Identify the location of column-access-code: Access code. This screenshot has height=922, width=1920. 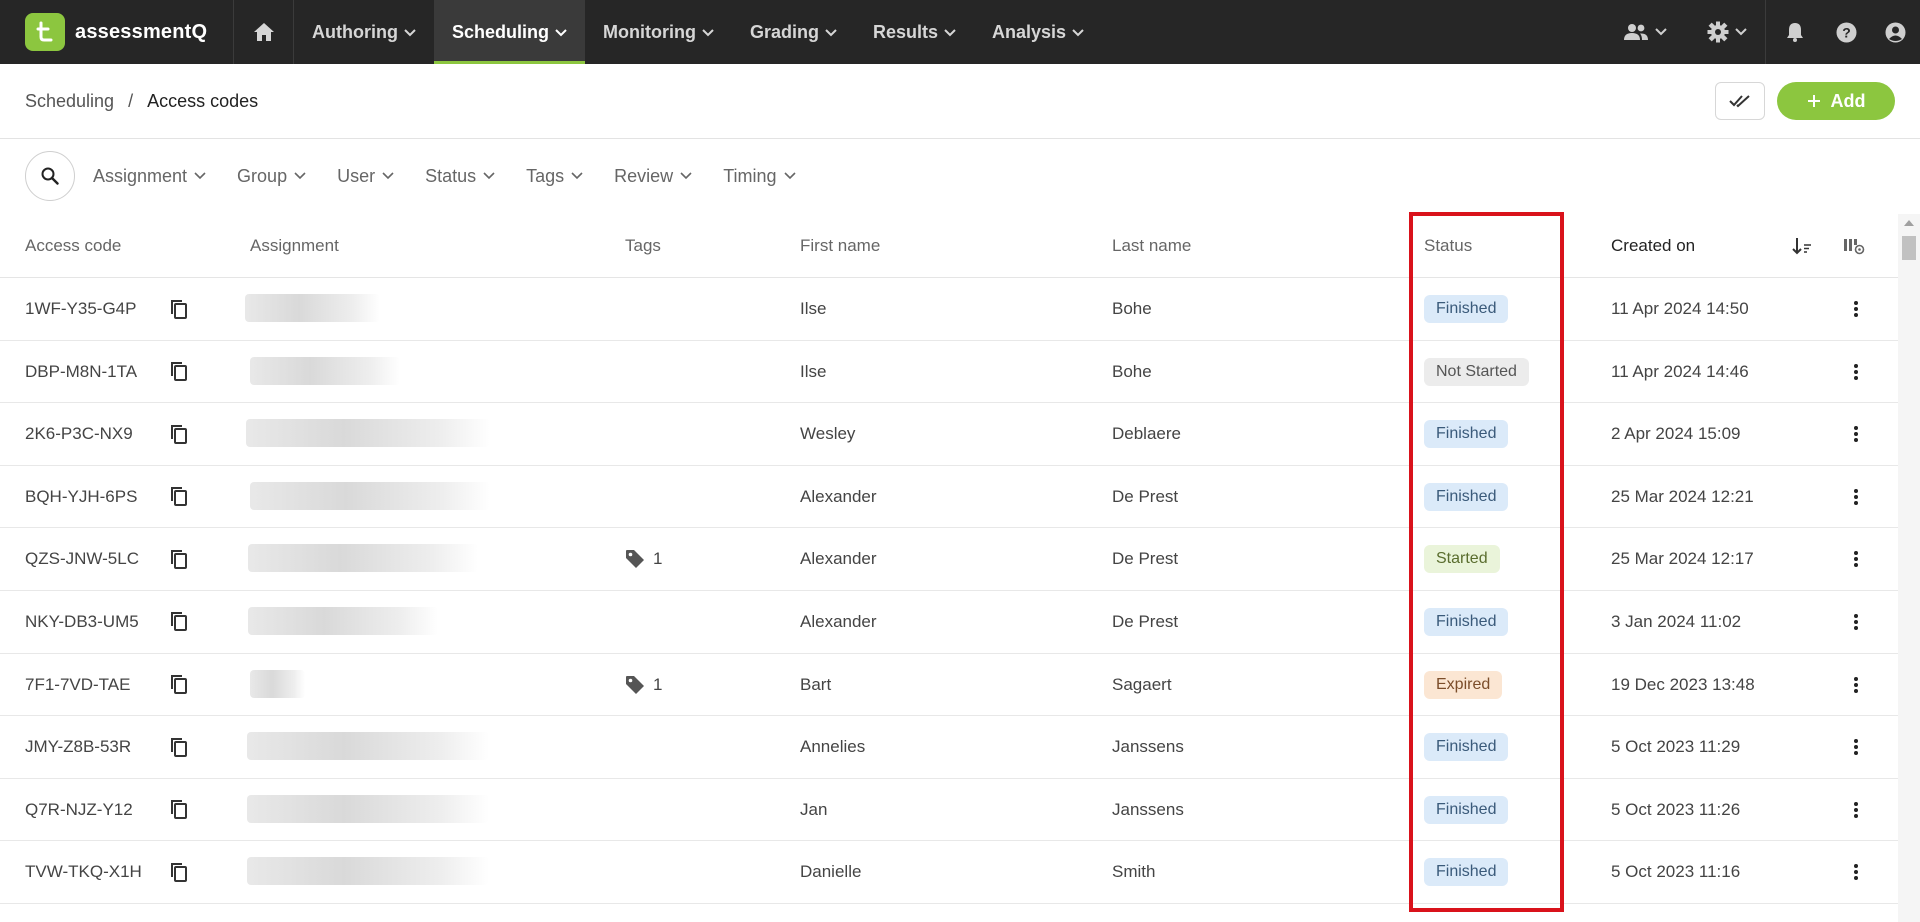
(73, 245).